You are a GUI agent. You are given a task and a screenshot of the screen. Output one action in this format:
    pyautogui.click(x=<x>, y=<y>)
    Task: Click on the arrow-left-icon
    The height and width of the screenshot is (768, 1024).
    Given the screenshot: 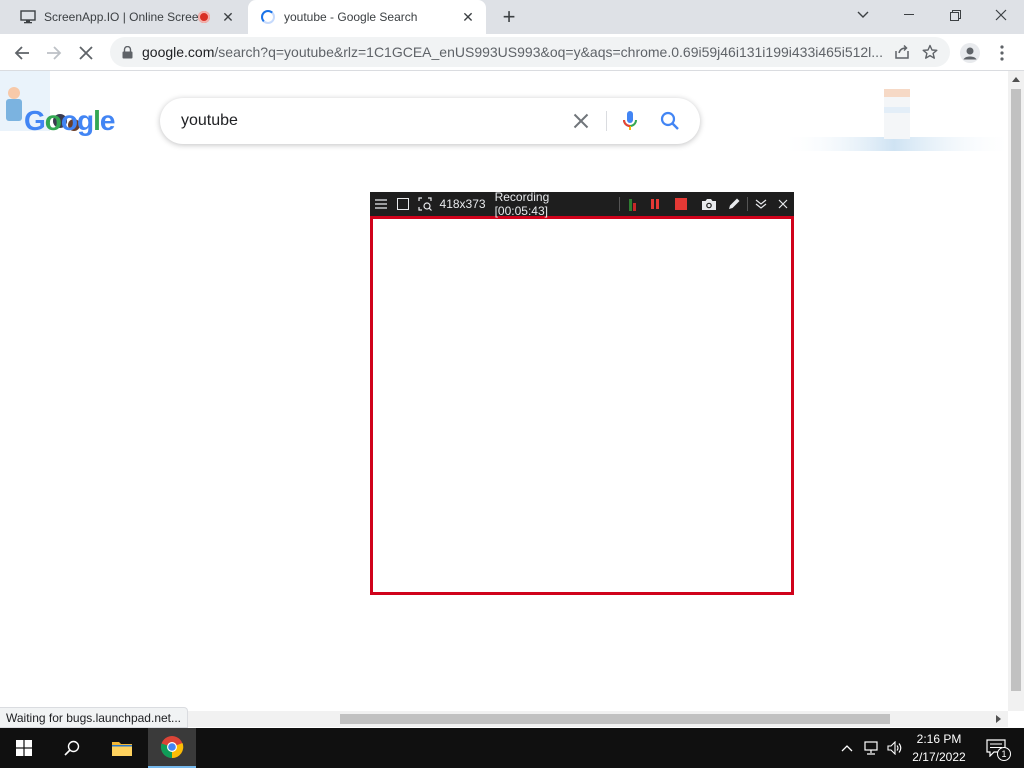 What is the action you would take?
    pyautogui.click(x=21, y=53)
    